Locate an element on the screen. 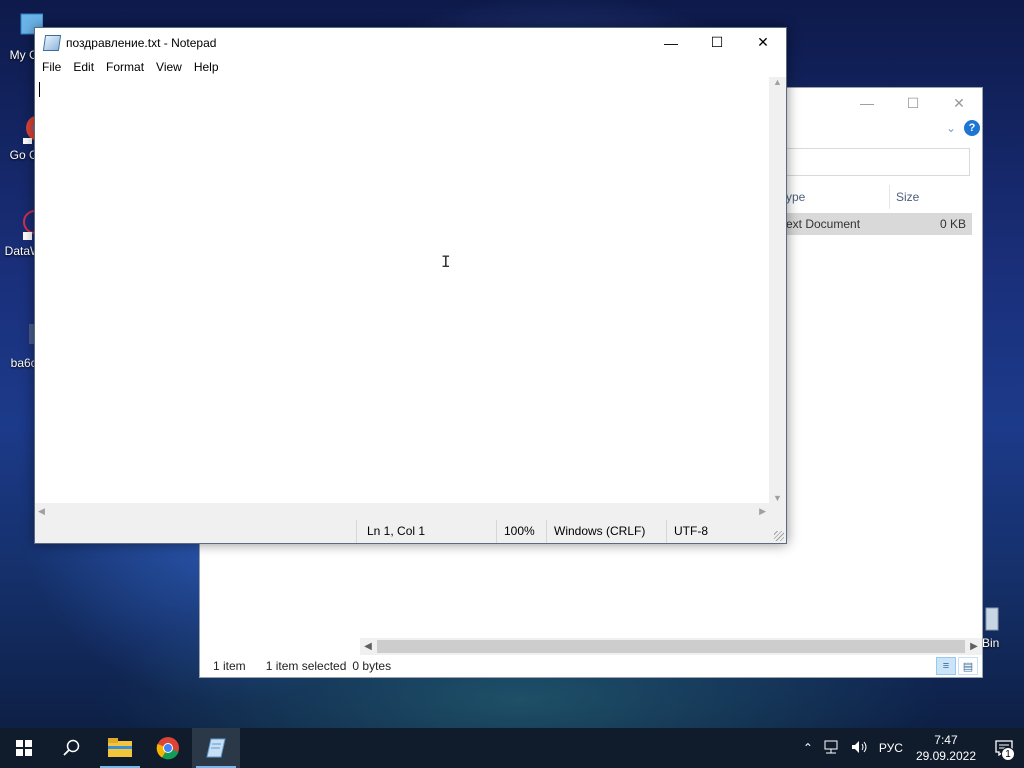 The width and height of the screenshot is (1024, 768). taskbar-chrome is located at coordinates (168, 748).